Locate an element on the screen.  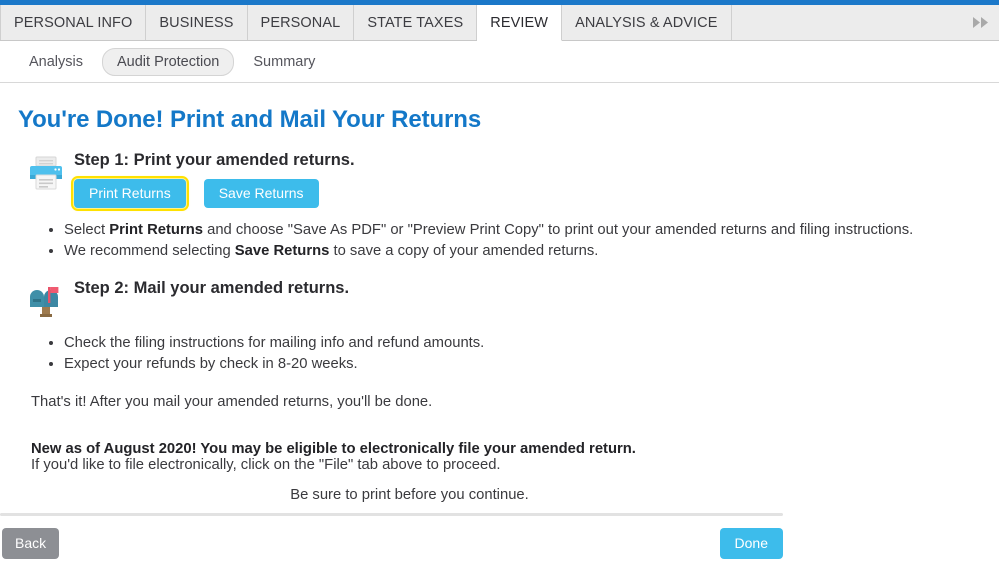
tab-personal: PERSONAL is located at coordinates (301, 22).